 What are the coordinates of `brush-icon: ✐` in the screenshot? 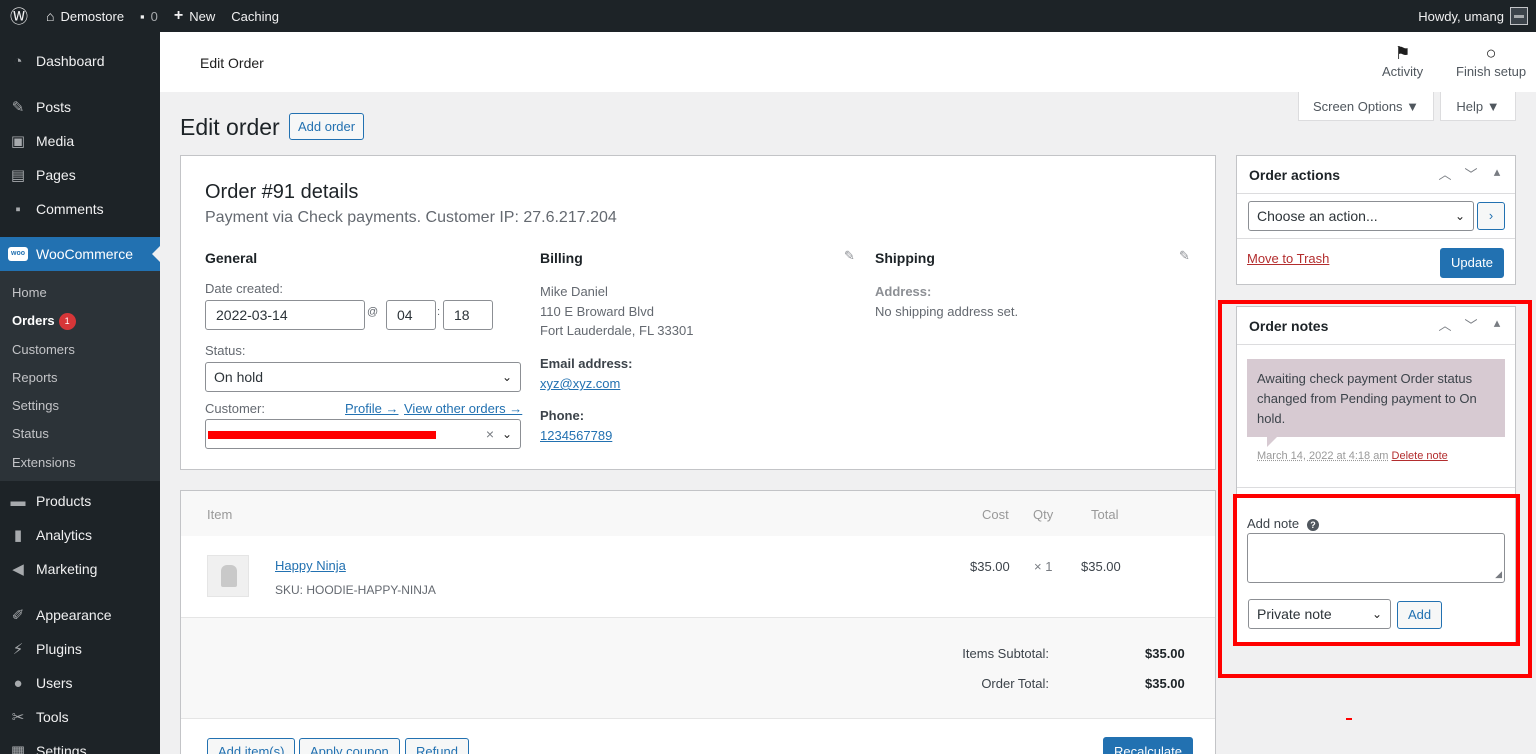 It's located at (18, 615).